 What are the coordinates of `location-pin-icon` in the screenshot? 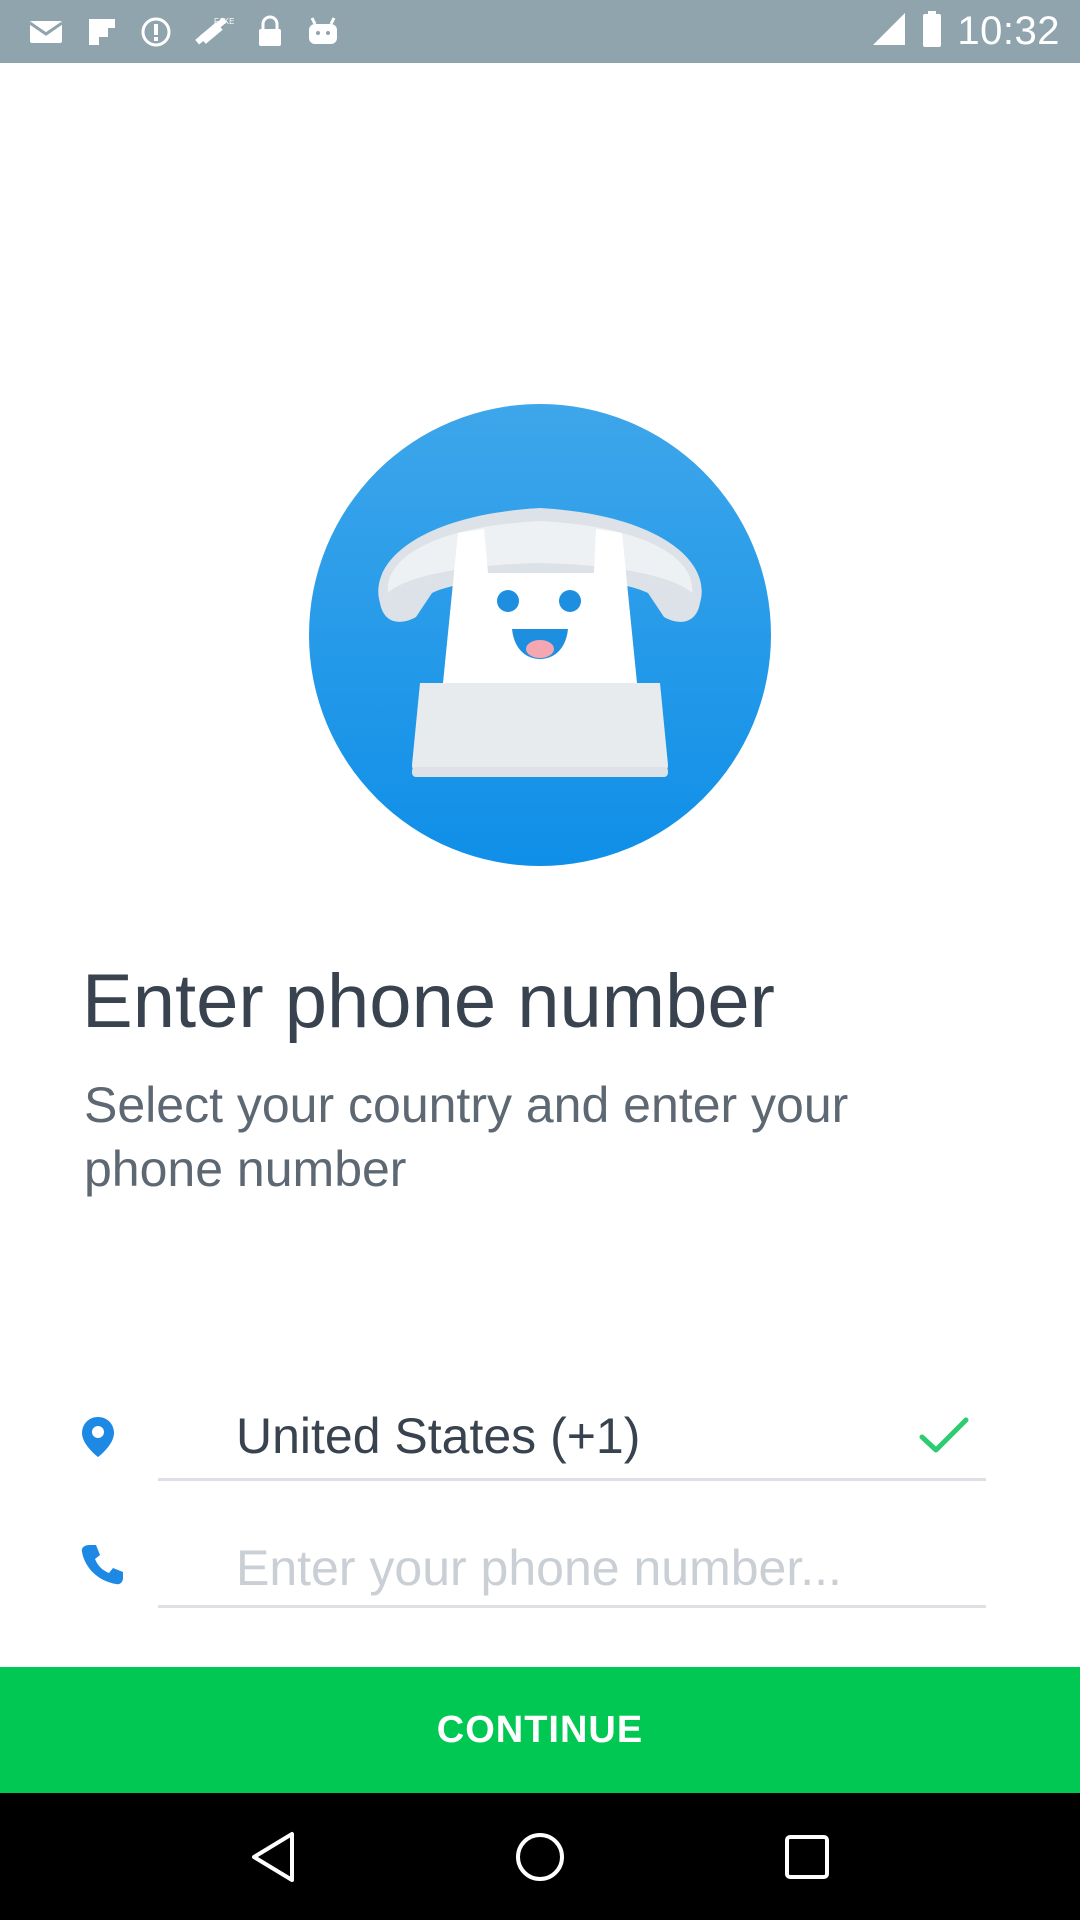 It's located at (102, 1440).